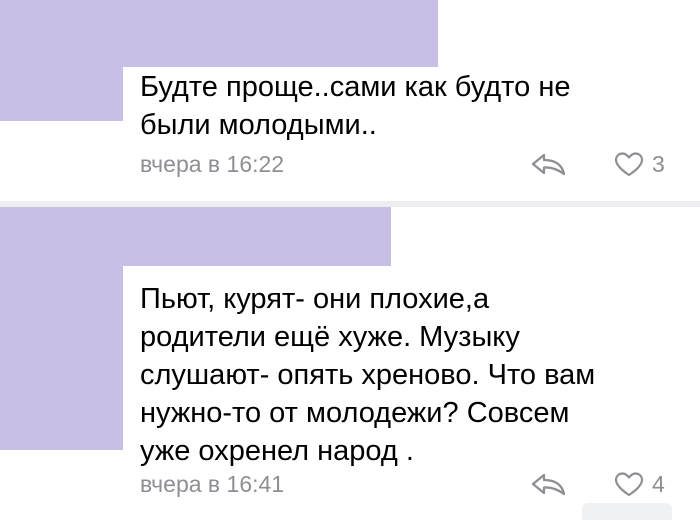 The height and width of the screenshot is (520, 700). I want to click on next-comment-preview, so click(627, 511).